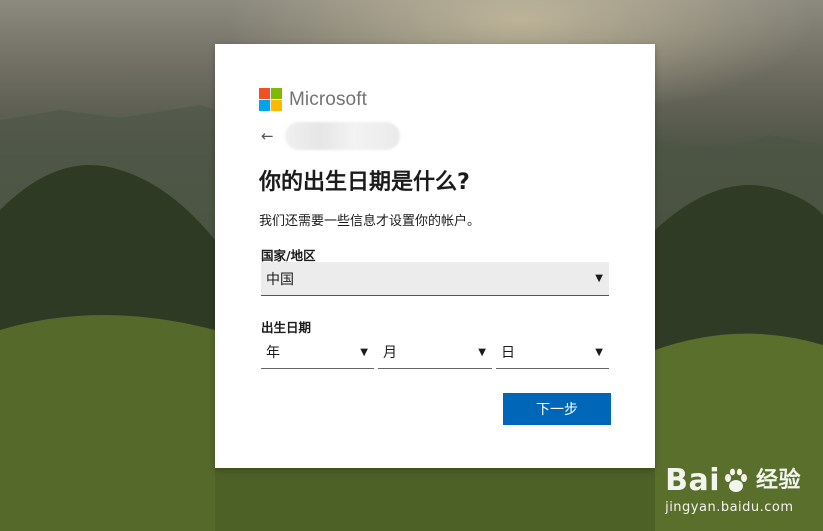 The width and height of the screenshot is (823, 531). I want to click on page-subtitle: 我们还需要一些信息才设置你的帐户。, so click(370, 221).